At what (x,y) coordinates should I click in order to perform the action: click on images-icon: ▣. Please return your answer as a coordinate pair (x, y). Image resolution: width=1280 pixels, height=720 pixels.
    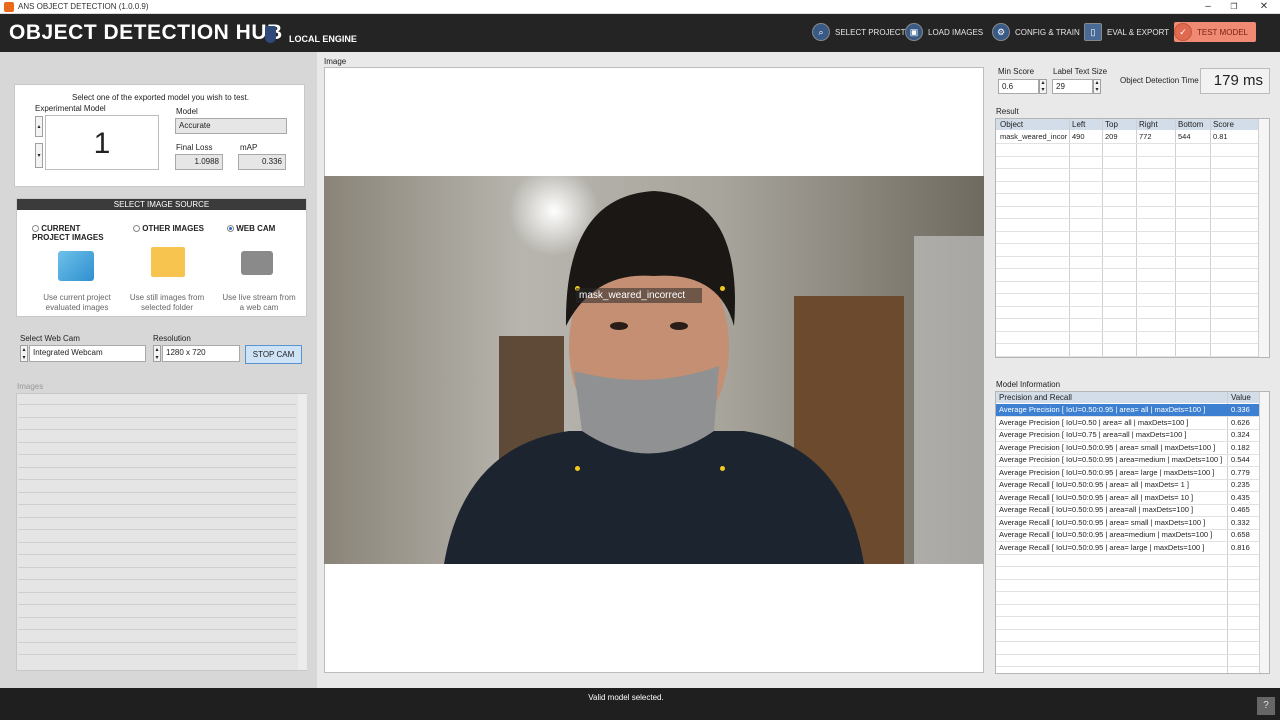
    Looking at the image, I should click on (914, 32).